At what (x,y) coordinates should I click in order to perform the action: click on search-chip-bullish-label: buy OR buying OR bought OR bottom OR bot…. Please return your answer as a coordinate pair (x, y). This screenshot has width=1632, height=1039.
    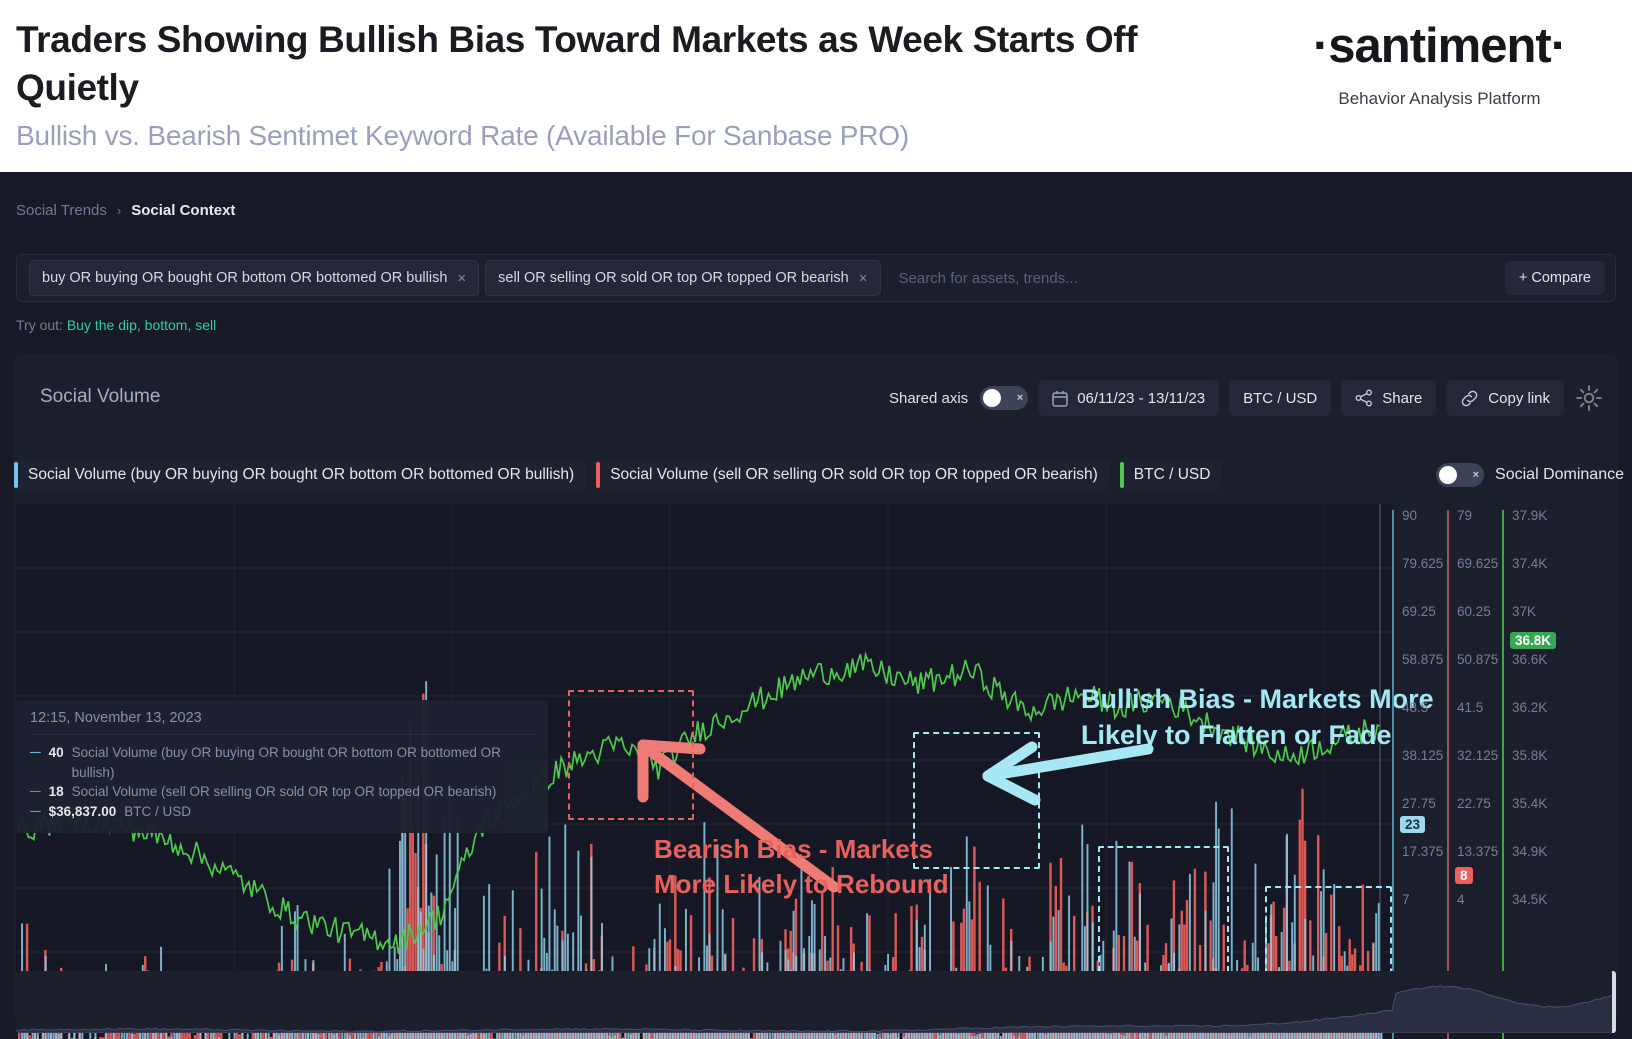
    Looking at the image, I should click on (245, 278).